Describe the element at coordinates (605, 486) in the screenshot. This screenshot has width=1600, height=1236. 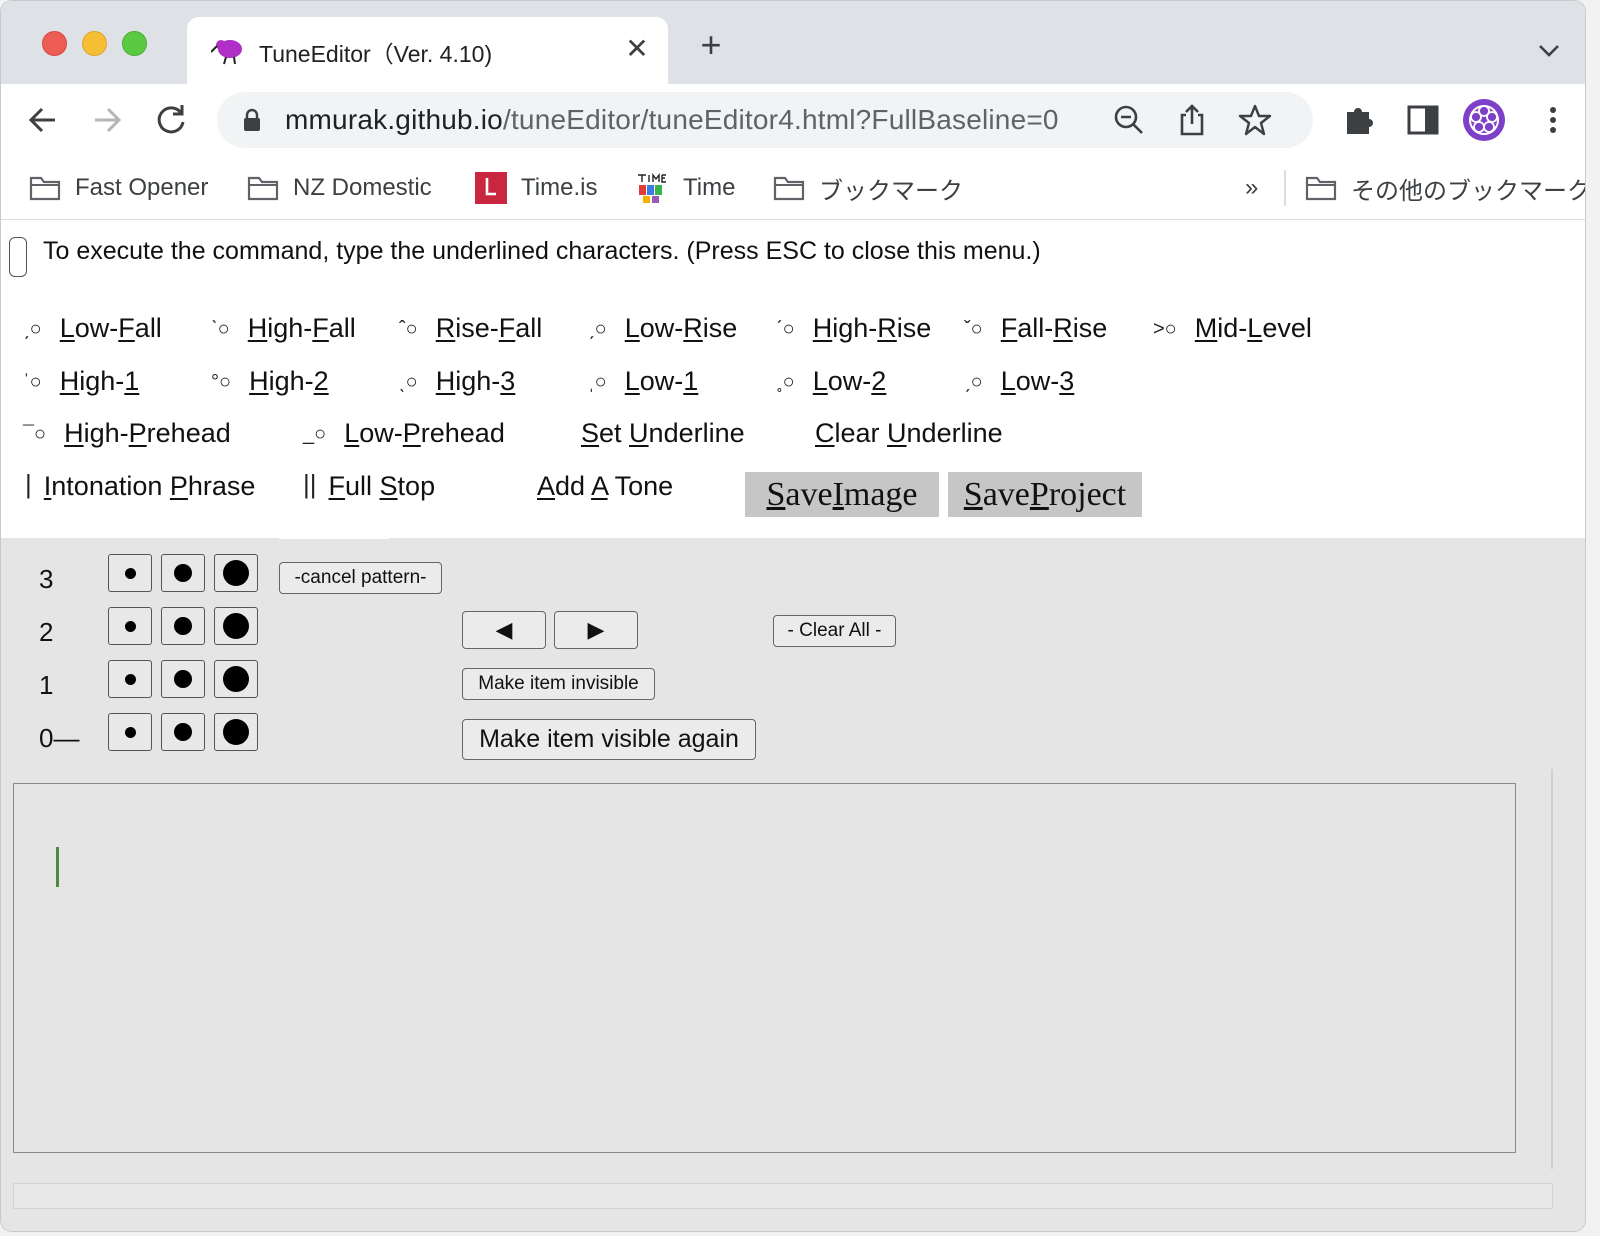
I see `cmd-add-a-tone: Add A Tone` at that location.